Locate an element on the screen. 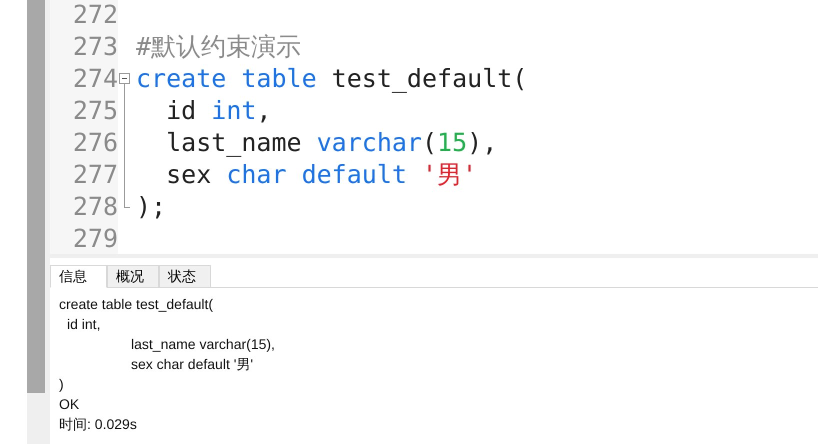  code-line: create table test_default( is located at coordinates (332, 79).